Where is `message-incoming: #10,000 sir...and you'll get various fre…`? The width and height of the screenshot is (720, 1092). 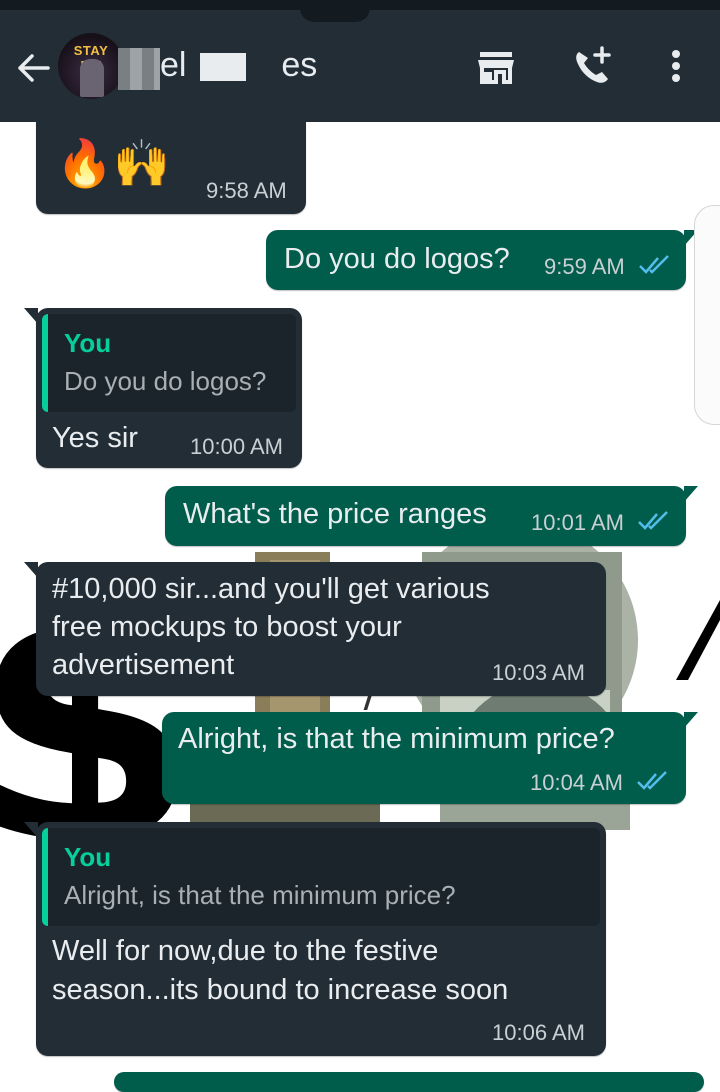
message-incoming: #10,000 sir...and you'll get various fre… is located at coordinates (315, 629).